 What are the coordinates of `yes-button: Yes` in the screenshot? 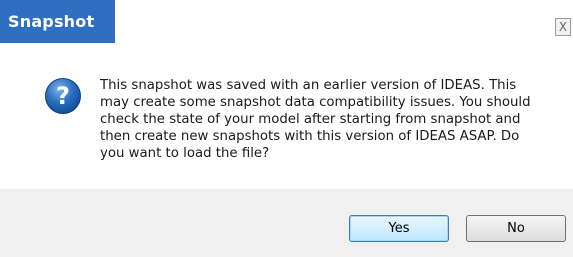 It's located at (399, 228).